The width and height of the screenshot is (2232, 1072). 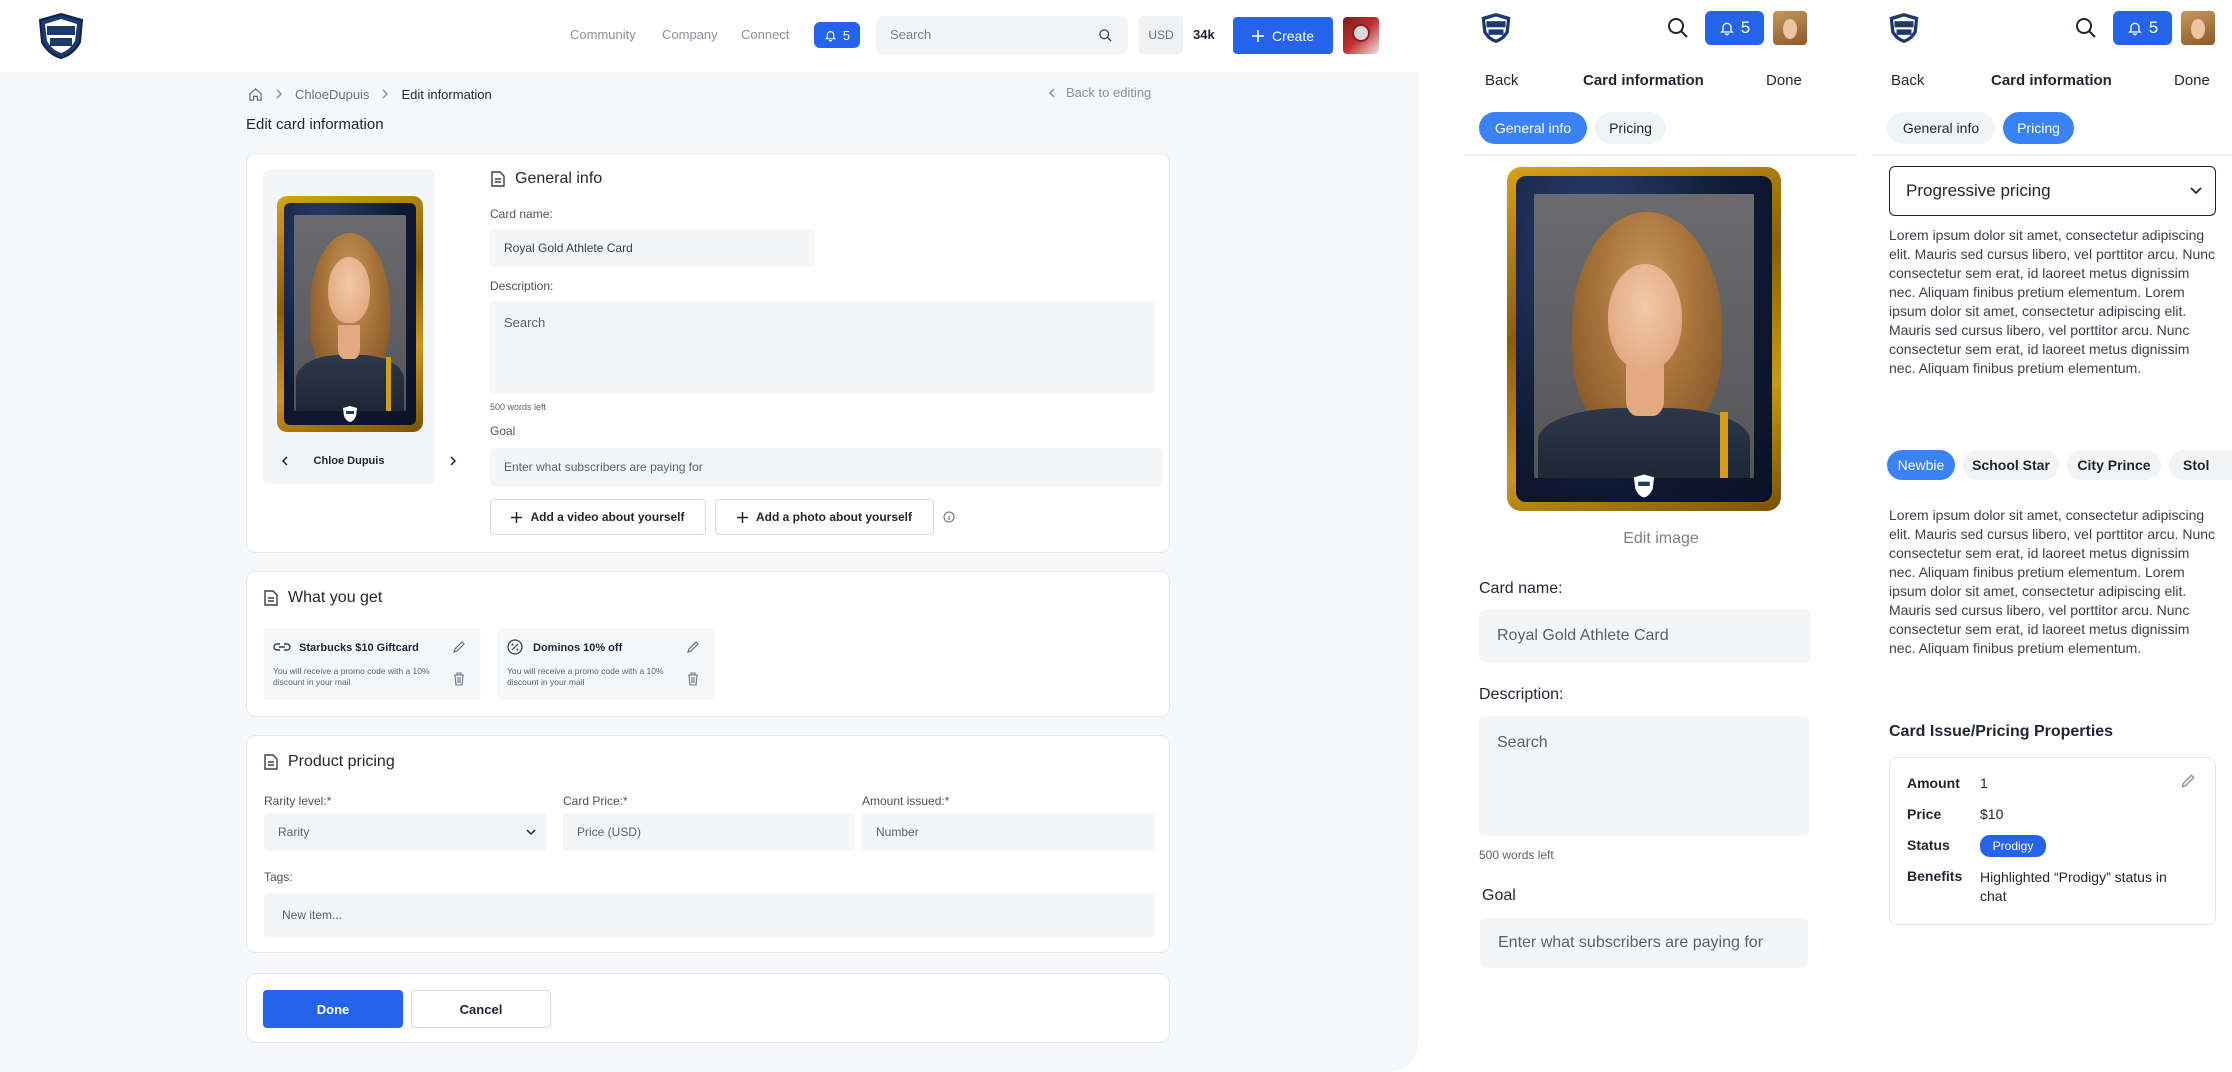 What do you see at coordinates (279, 94) in the screenshot?
I see `chevron-right-icon` at bounding box center [279, 94].